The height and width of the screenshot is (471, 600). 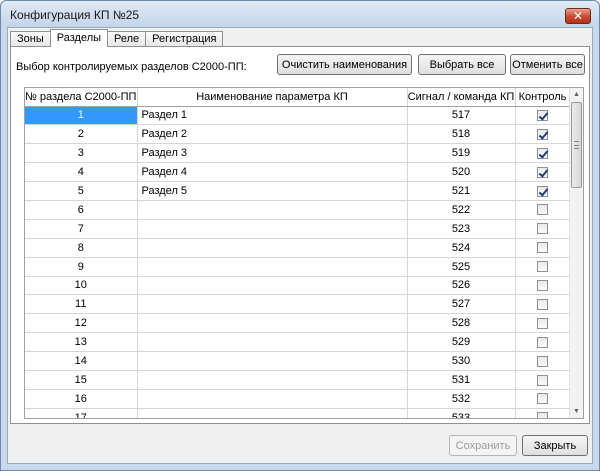 What do you see at coordinates (576, 94) in the screenshot?
I see `scroll-up-arrow-icon: ▲` at bounding box center [576, 94].